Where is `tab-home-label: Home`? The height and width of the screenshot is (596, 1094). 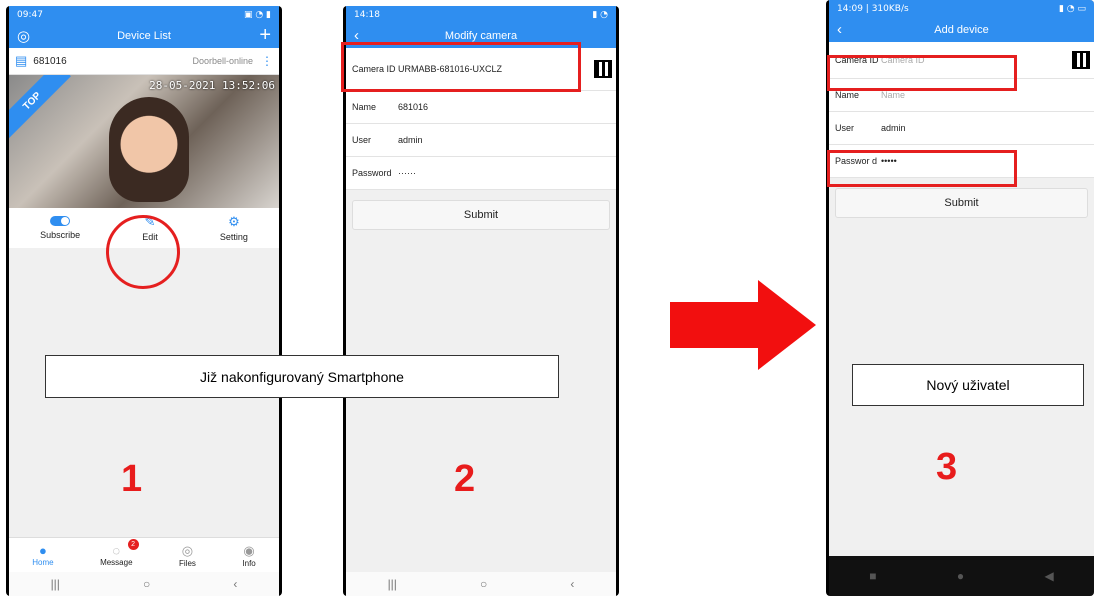 tab-home-label: Home is located at coordinates (43, 562).